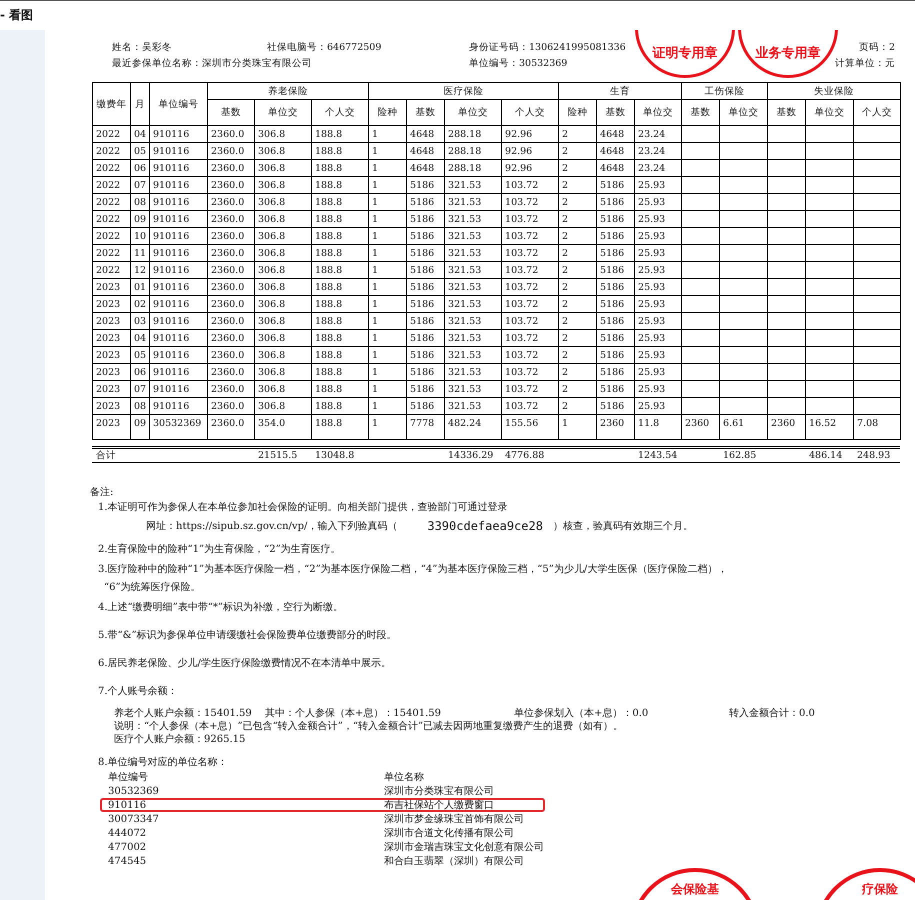  Describe the element at coordinates (179, 104) in the screenshot. I see `column-header: 单位编号` at that location.